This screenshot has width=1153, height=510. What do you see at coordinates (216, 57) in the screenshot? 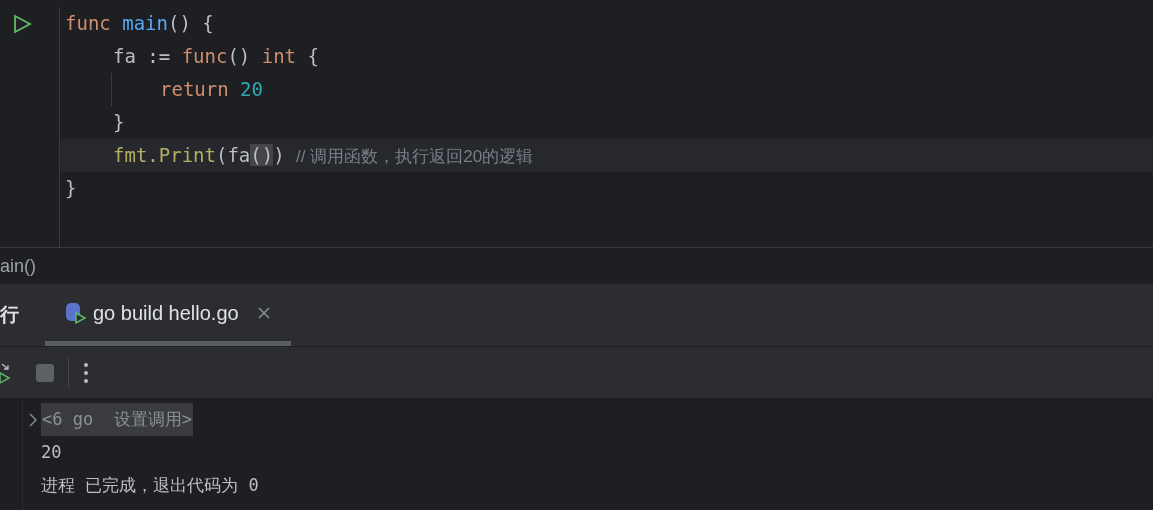
I see `code-line: fa := func() int {` at bounding box center [216, 57].